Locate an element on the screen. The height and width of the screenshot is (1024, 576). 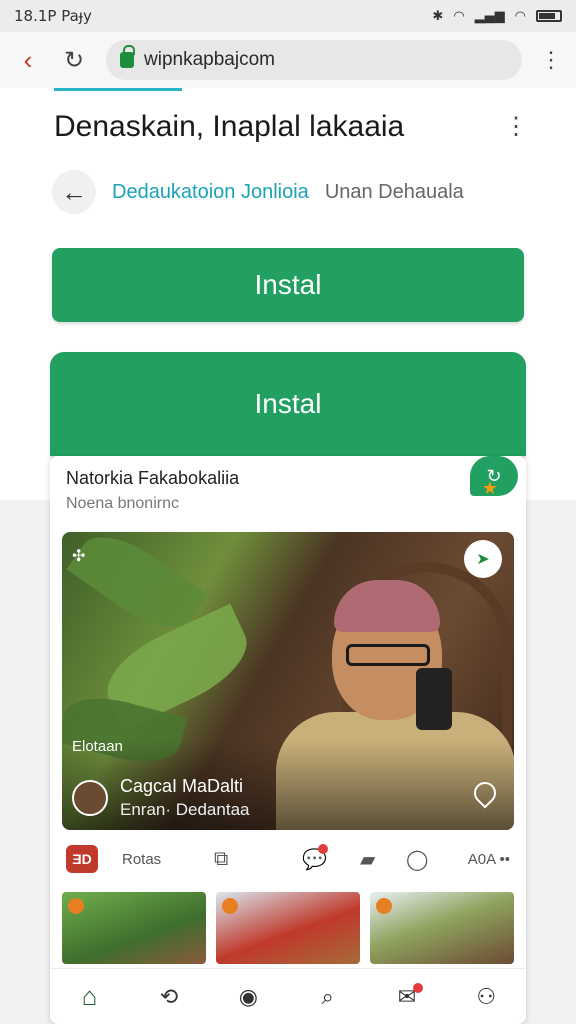
breadcrumb: ← Dedaukatoion Jonlioia Unan Dehauala is located at coordinates (258, 192).